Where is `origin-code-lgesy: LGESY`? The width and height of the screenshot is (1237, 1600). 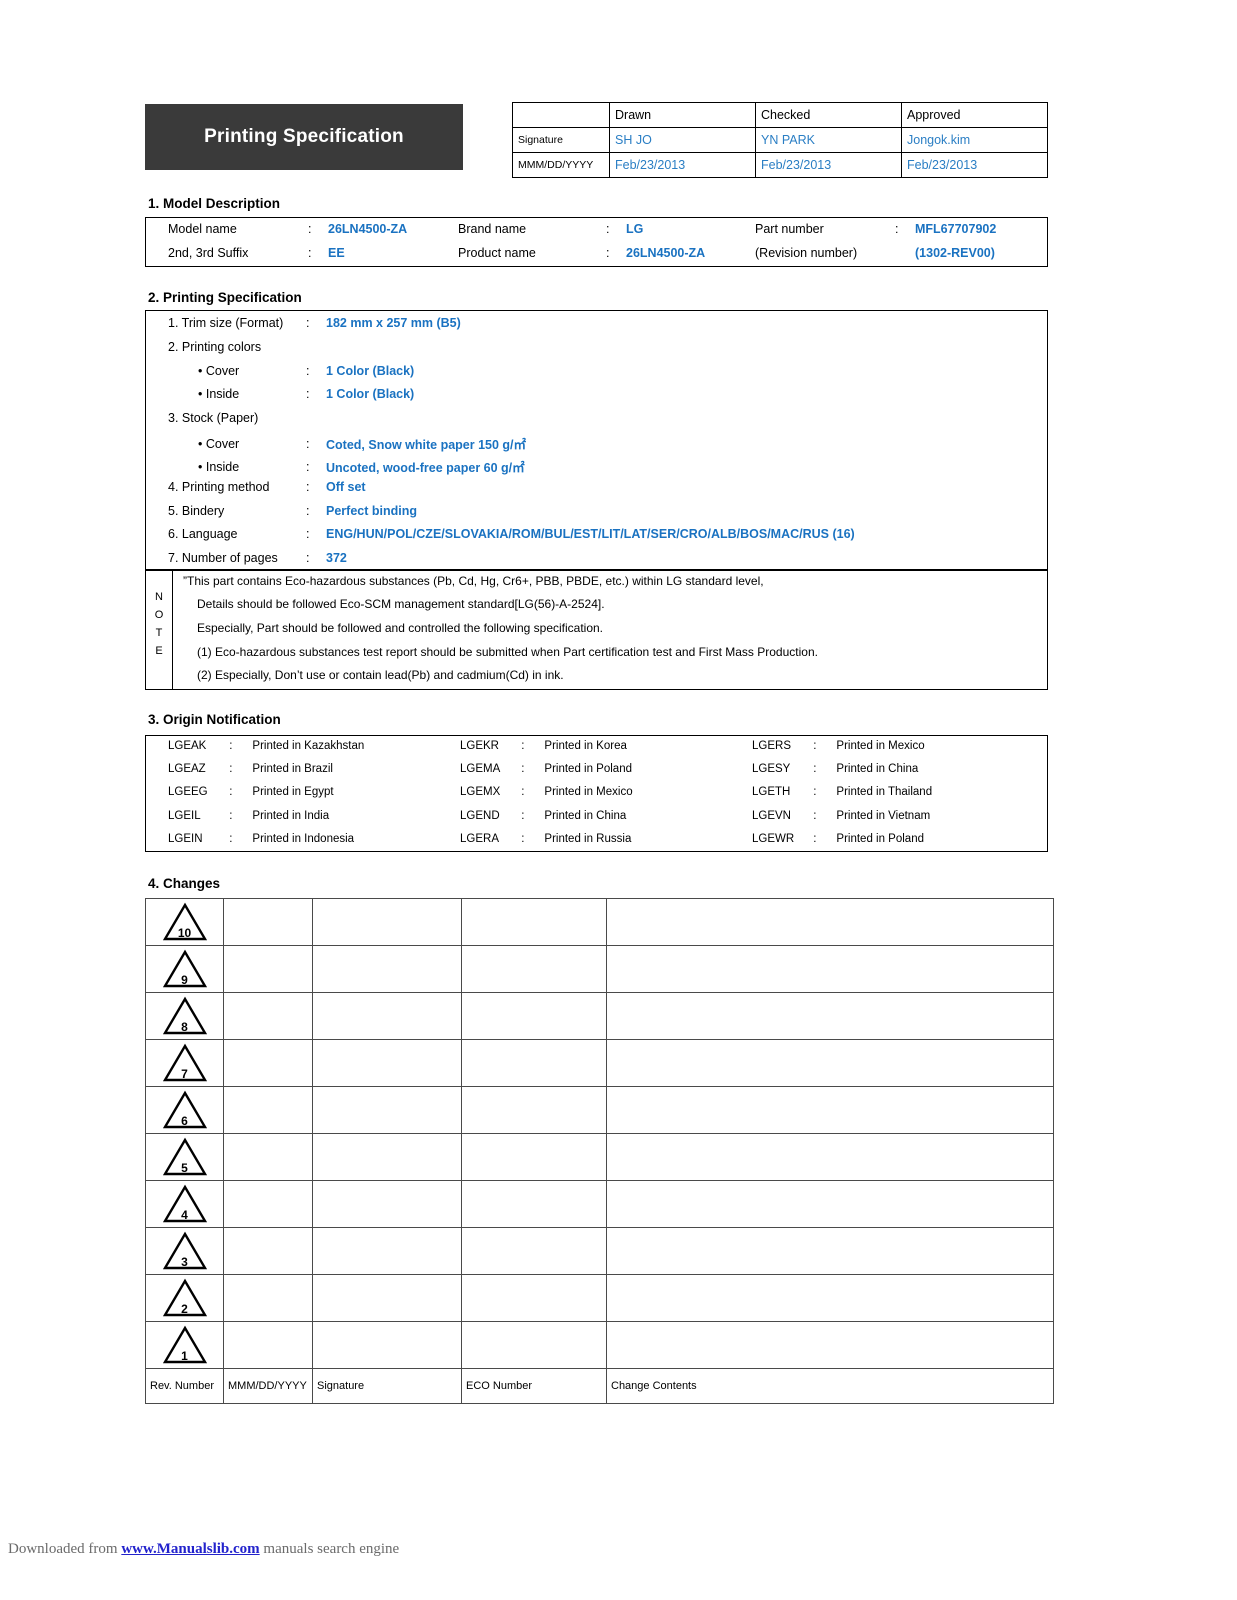 origin-code-lgesy: LGESY is located at coordinates (771, 769).